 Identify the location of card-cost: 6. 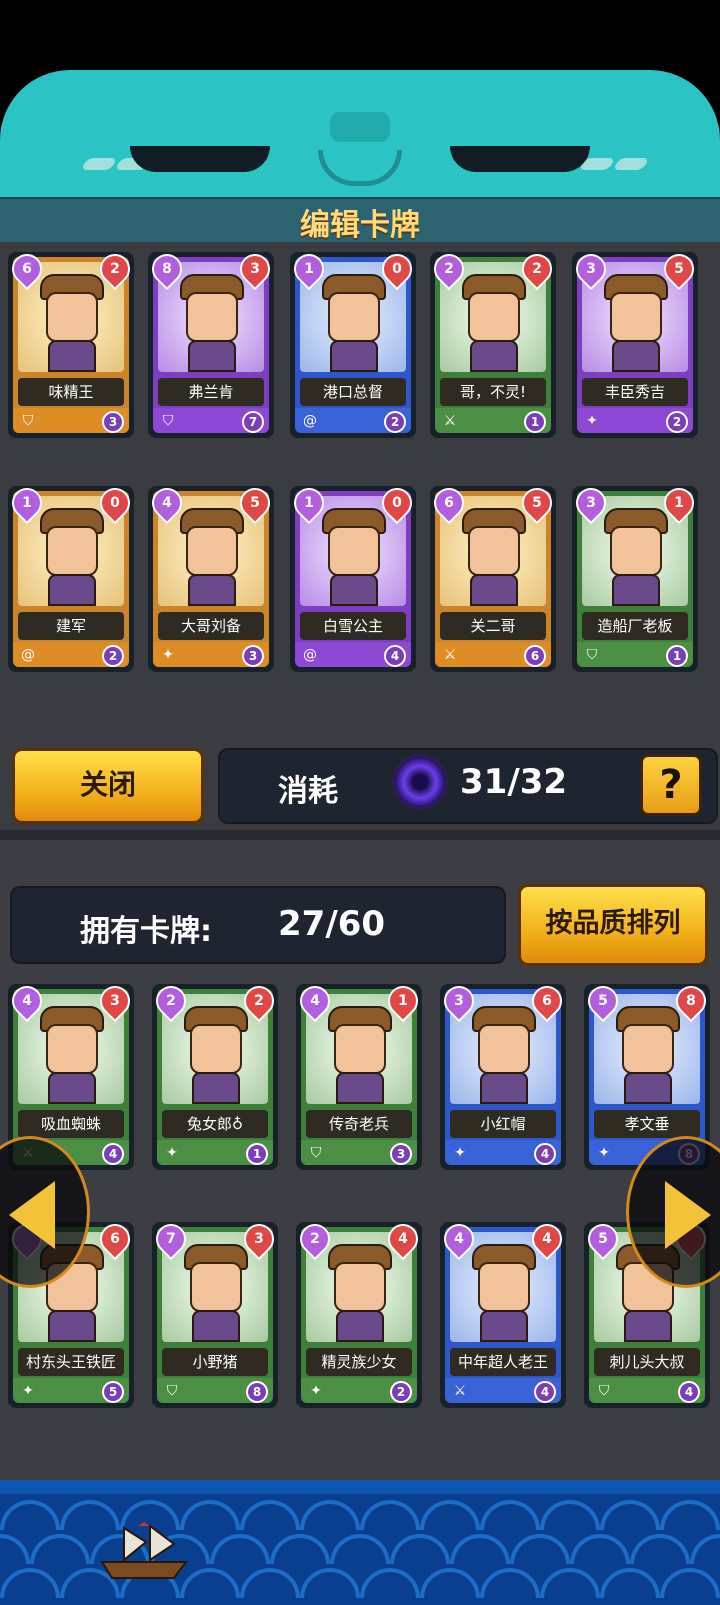
(449, 503).